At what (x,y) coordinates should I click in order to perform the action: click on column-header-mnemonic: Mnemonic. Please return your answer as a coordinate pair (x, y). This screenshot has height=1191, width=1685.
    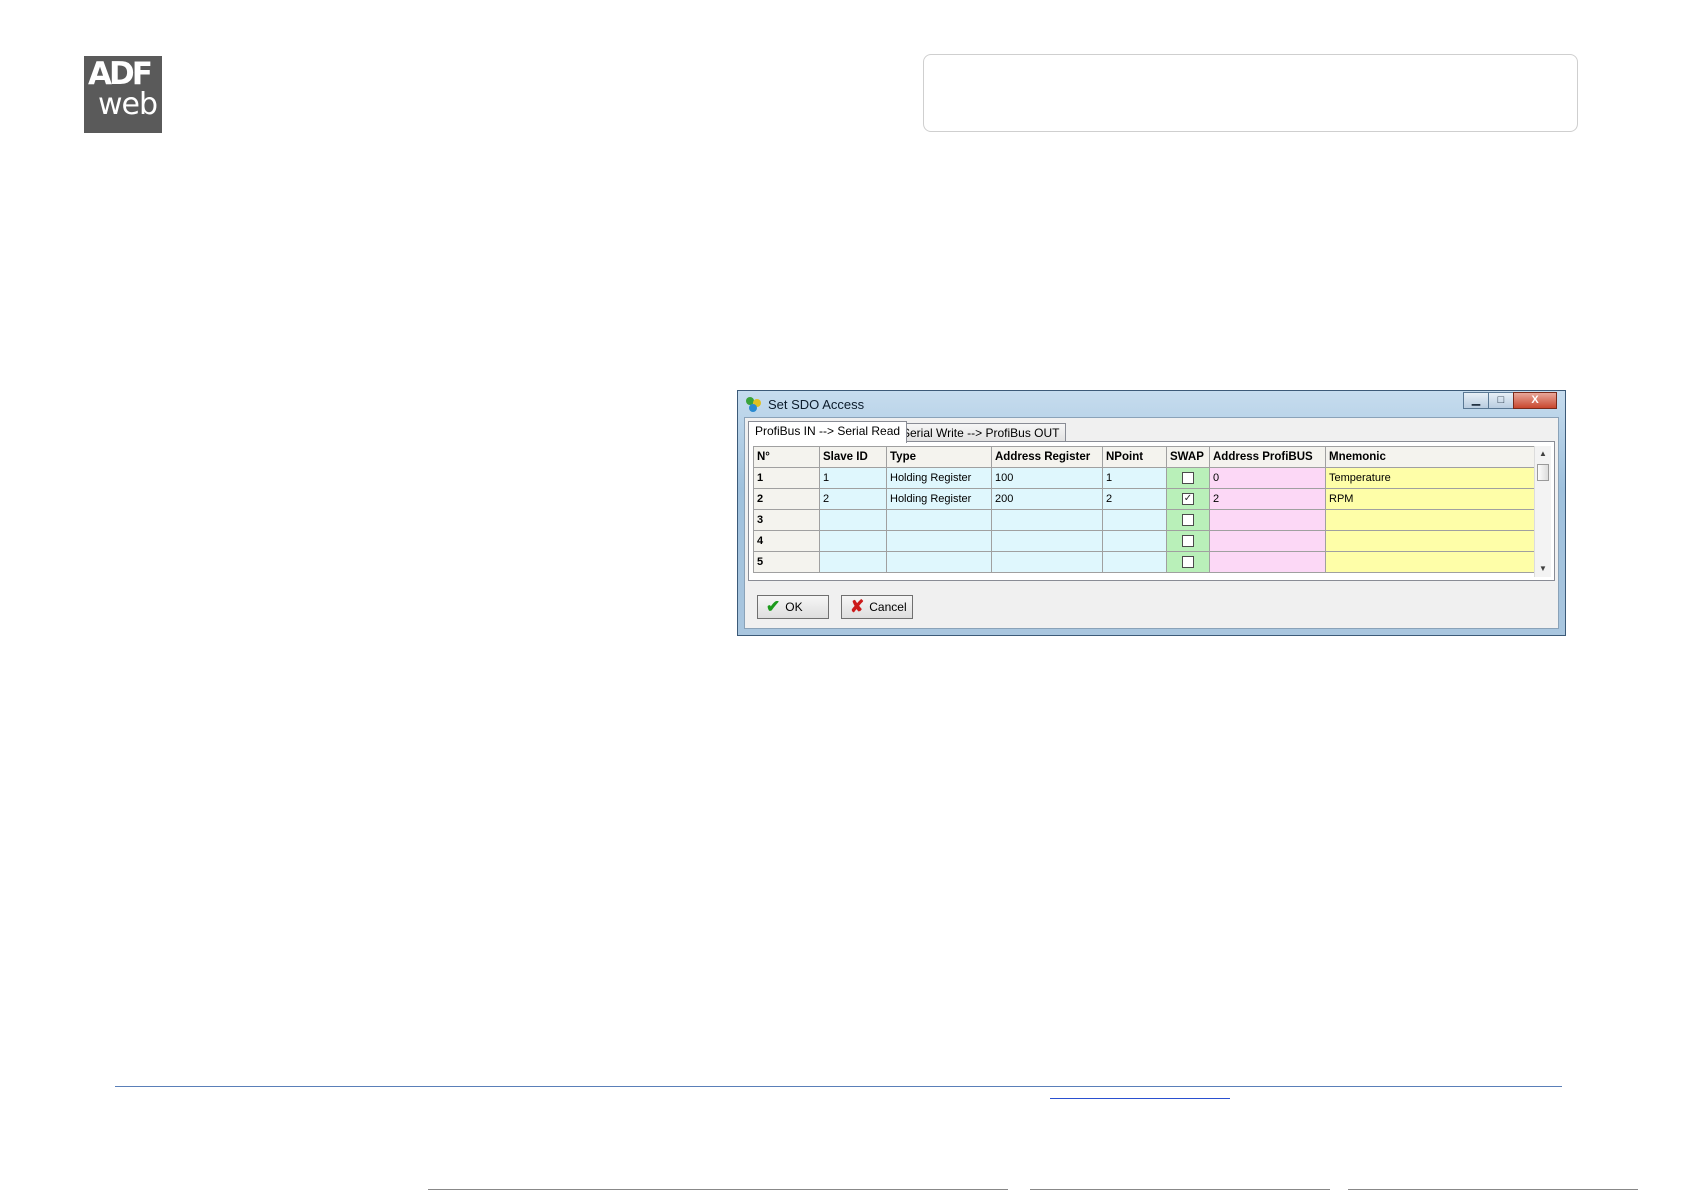
    Looking at the image, I should click on (1430, 457).